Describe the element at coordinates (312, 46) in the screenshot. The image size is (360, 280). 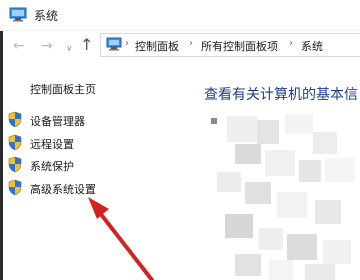
I see `breadcrumb-system: 系统` at that location.